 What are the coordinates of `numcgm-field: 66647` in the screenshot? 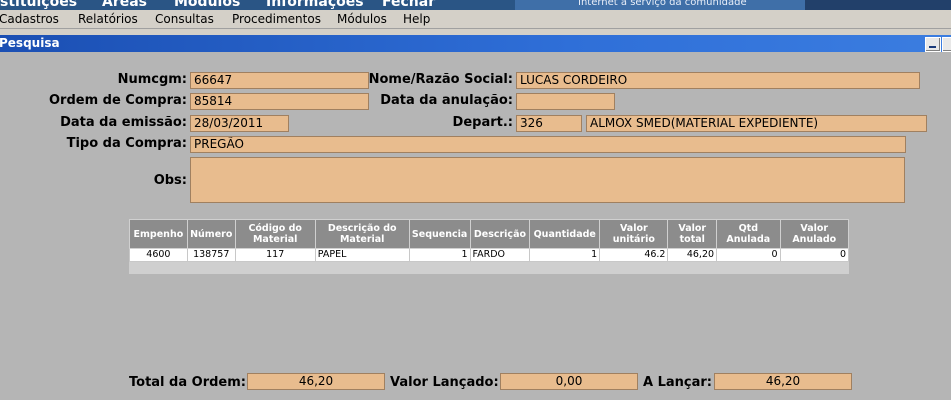 It's located at (279, 80).